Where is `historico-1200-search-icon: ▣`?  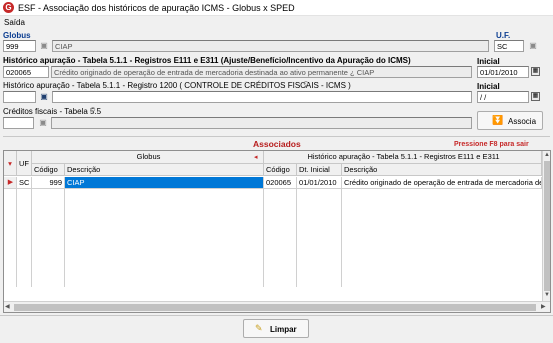 historico-1200-search-icon: ▣ is located at coordinates (44, 97).